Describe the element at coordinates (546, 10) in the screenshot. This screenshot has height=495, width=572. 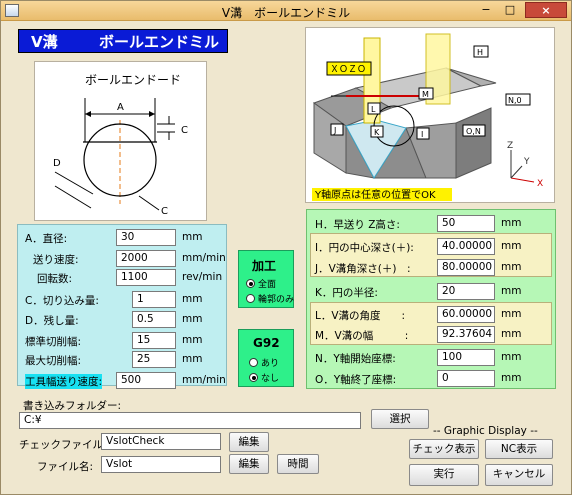
I see `close-button: ×` at that location.